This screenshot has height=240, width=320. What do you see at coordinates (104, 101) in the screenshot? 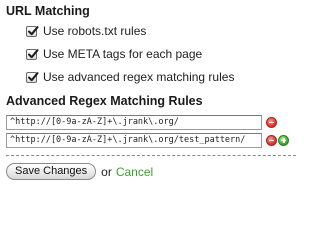
I see `regex-rules-heading: Advanced Regex Matching Rules` at bounding box center [104, 101].